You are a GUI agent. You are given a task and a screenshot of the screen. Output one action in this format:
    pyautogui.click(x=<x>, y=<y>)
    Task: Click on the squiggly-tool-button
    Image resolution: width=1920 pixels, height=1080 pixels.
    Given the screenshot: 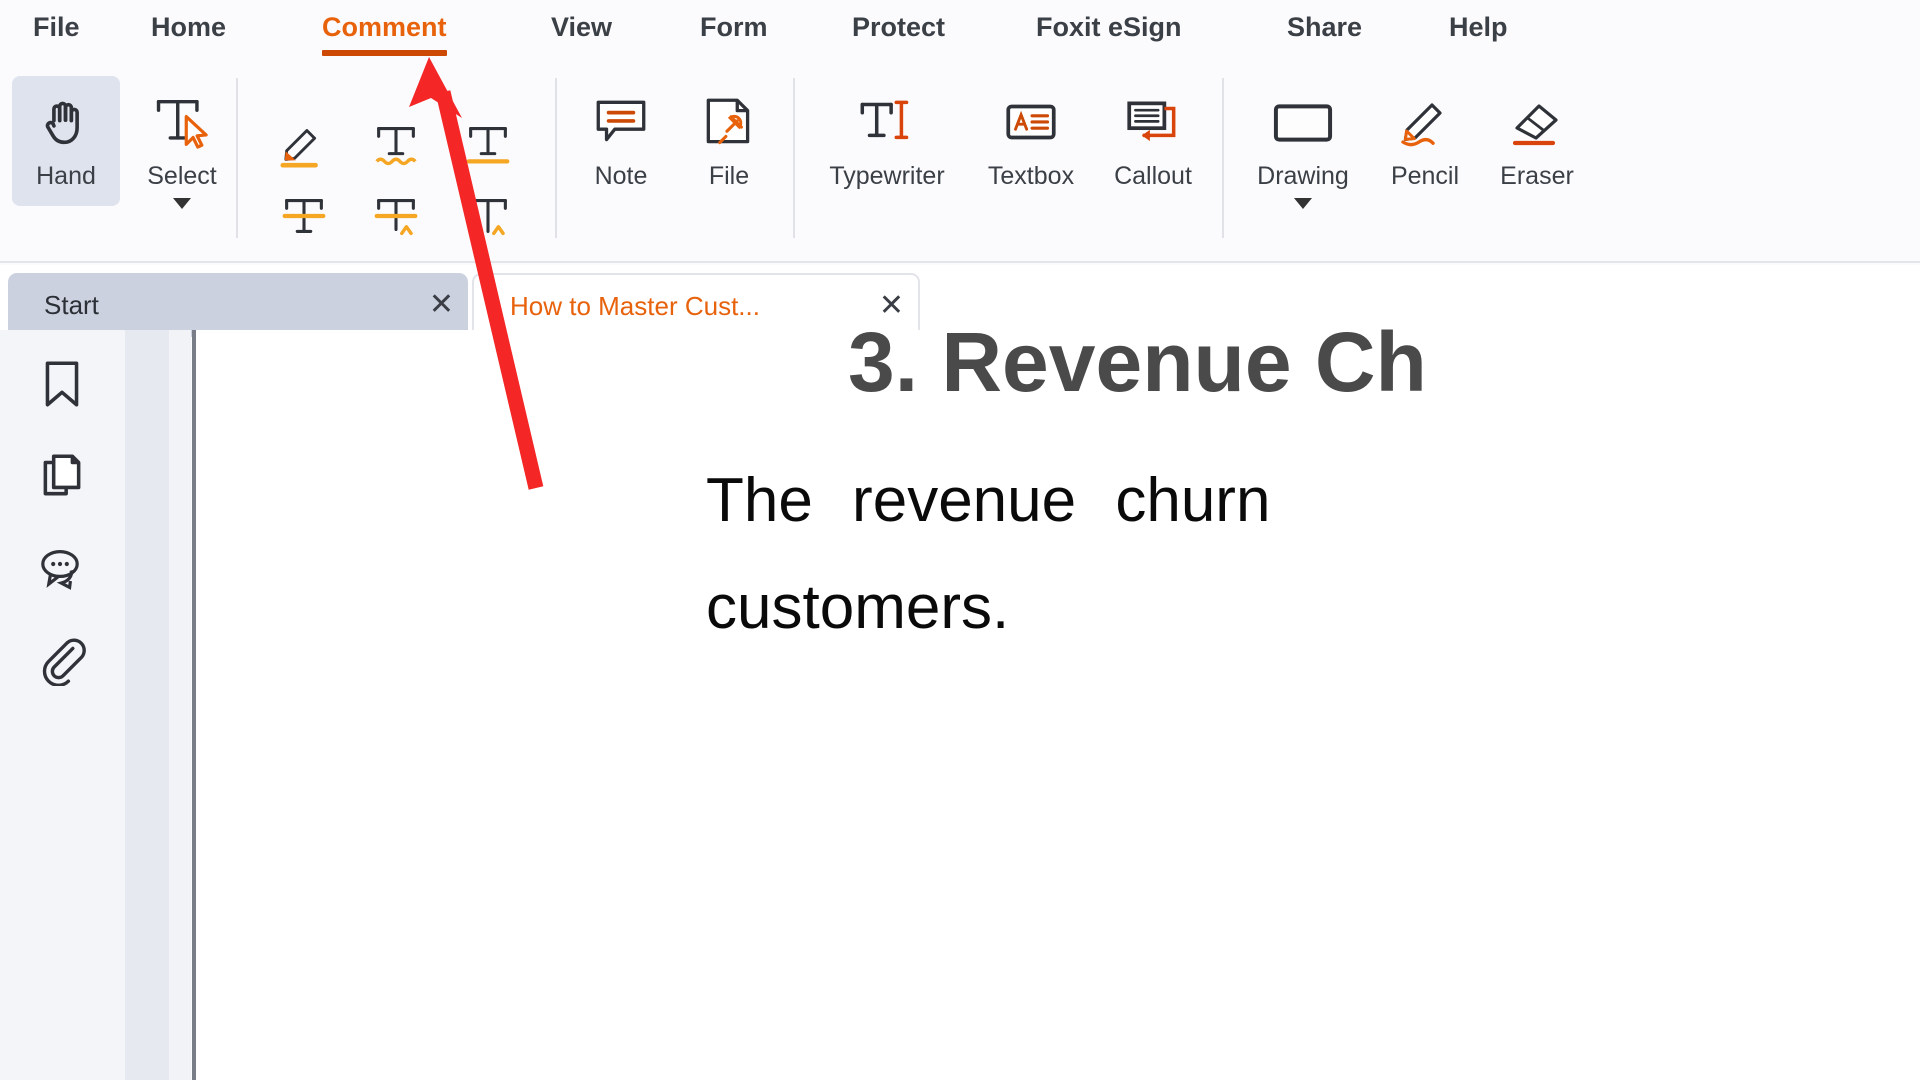 What is the action you would take?
    pyautogui.click(x=396, y=146)
    